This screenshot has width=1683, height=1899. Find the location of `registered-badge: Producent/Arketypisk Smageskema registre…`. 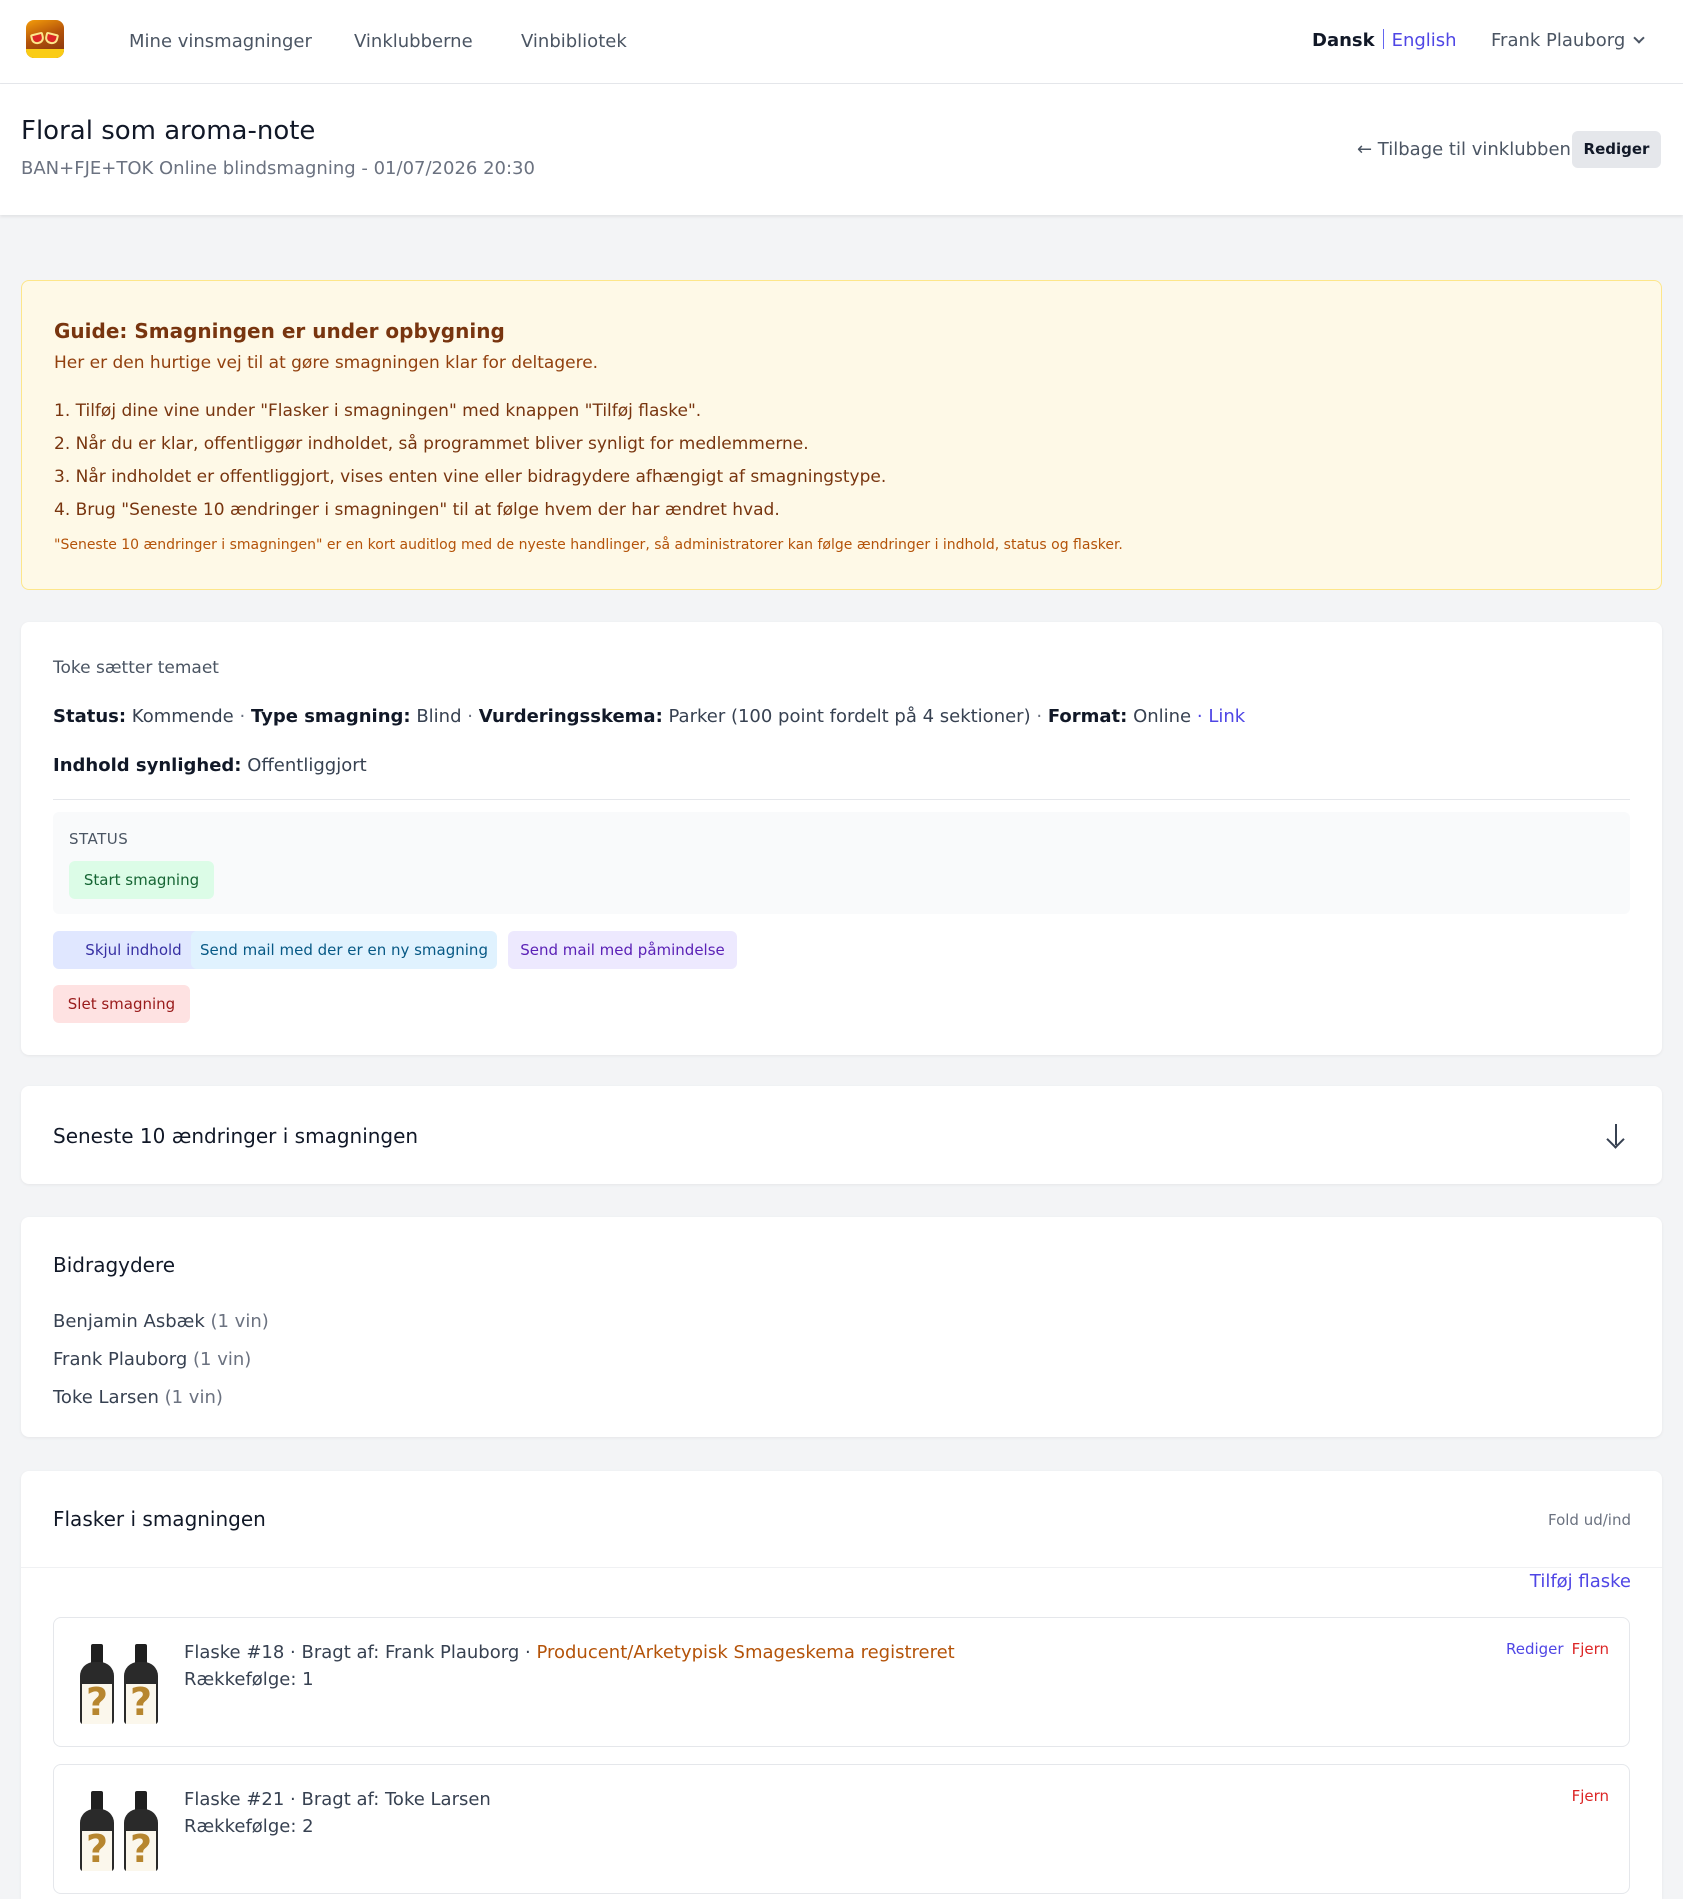

registered-badge: Producent/Arketypisk Smageskema registre… is located at coordinates (745, 1652).